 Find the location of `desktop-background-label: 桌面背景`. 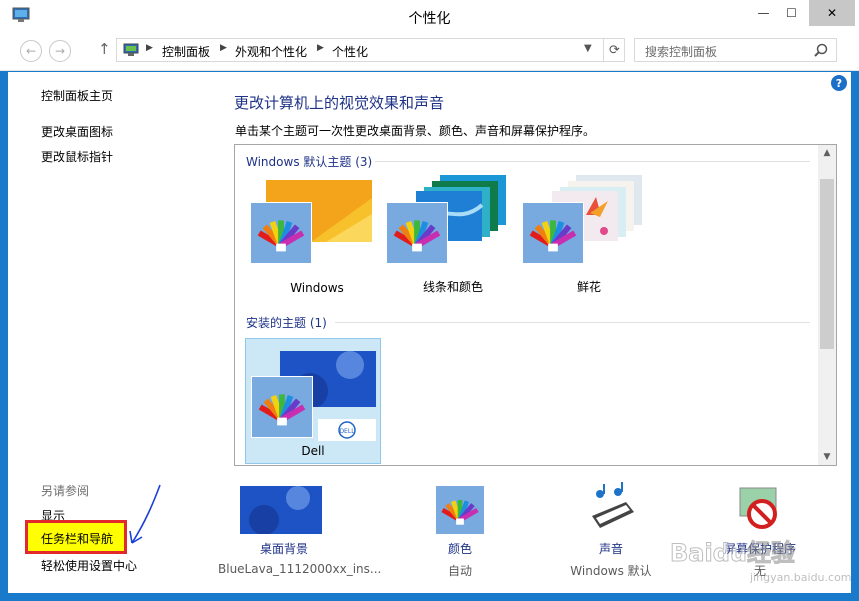

desktop-background-label: 桌面背景 is located at coordinates (283, 549).